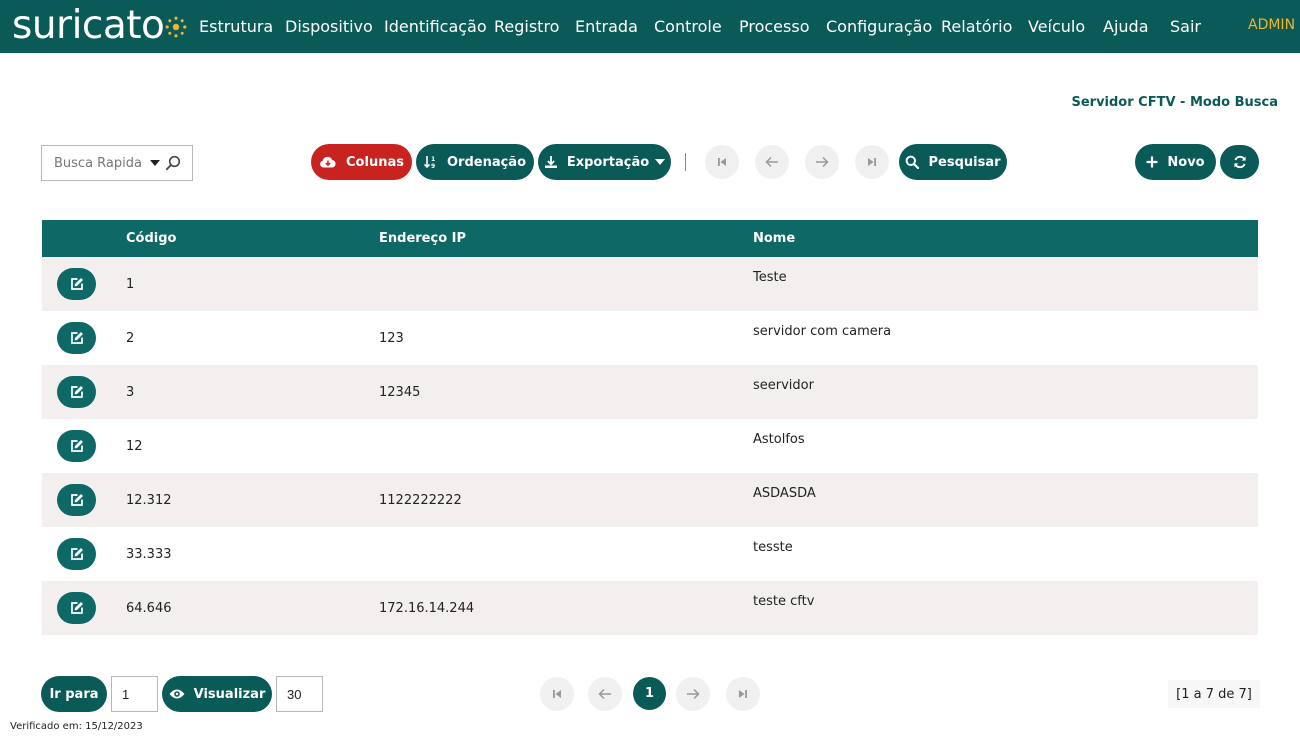 Image resolution: width=1300 pixels, height=741 pixels. Describe the element at coordinates (391, 338) in the screenshot. I see `cell-ip: 123` at that location.